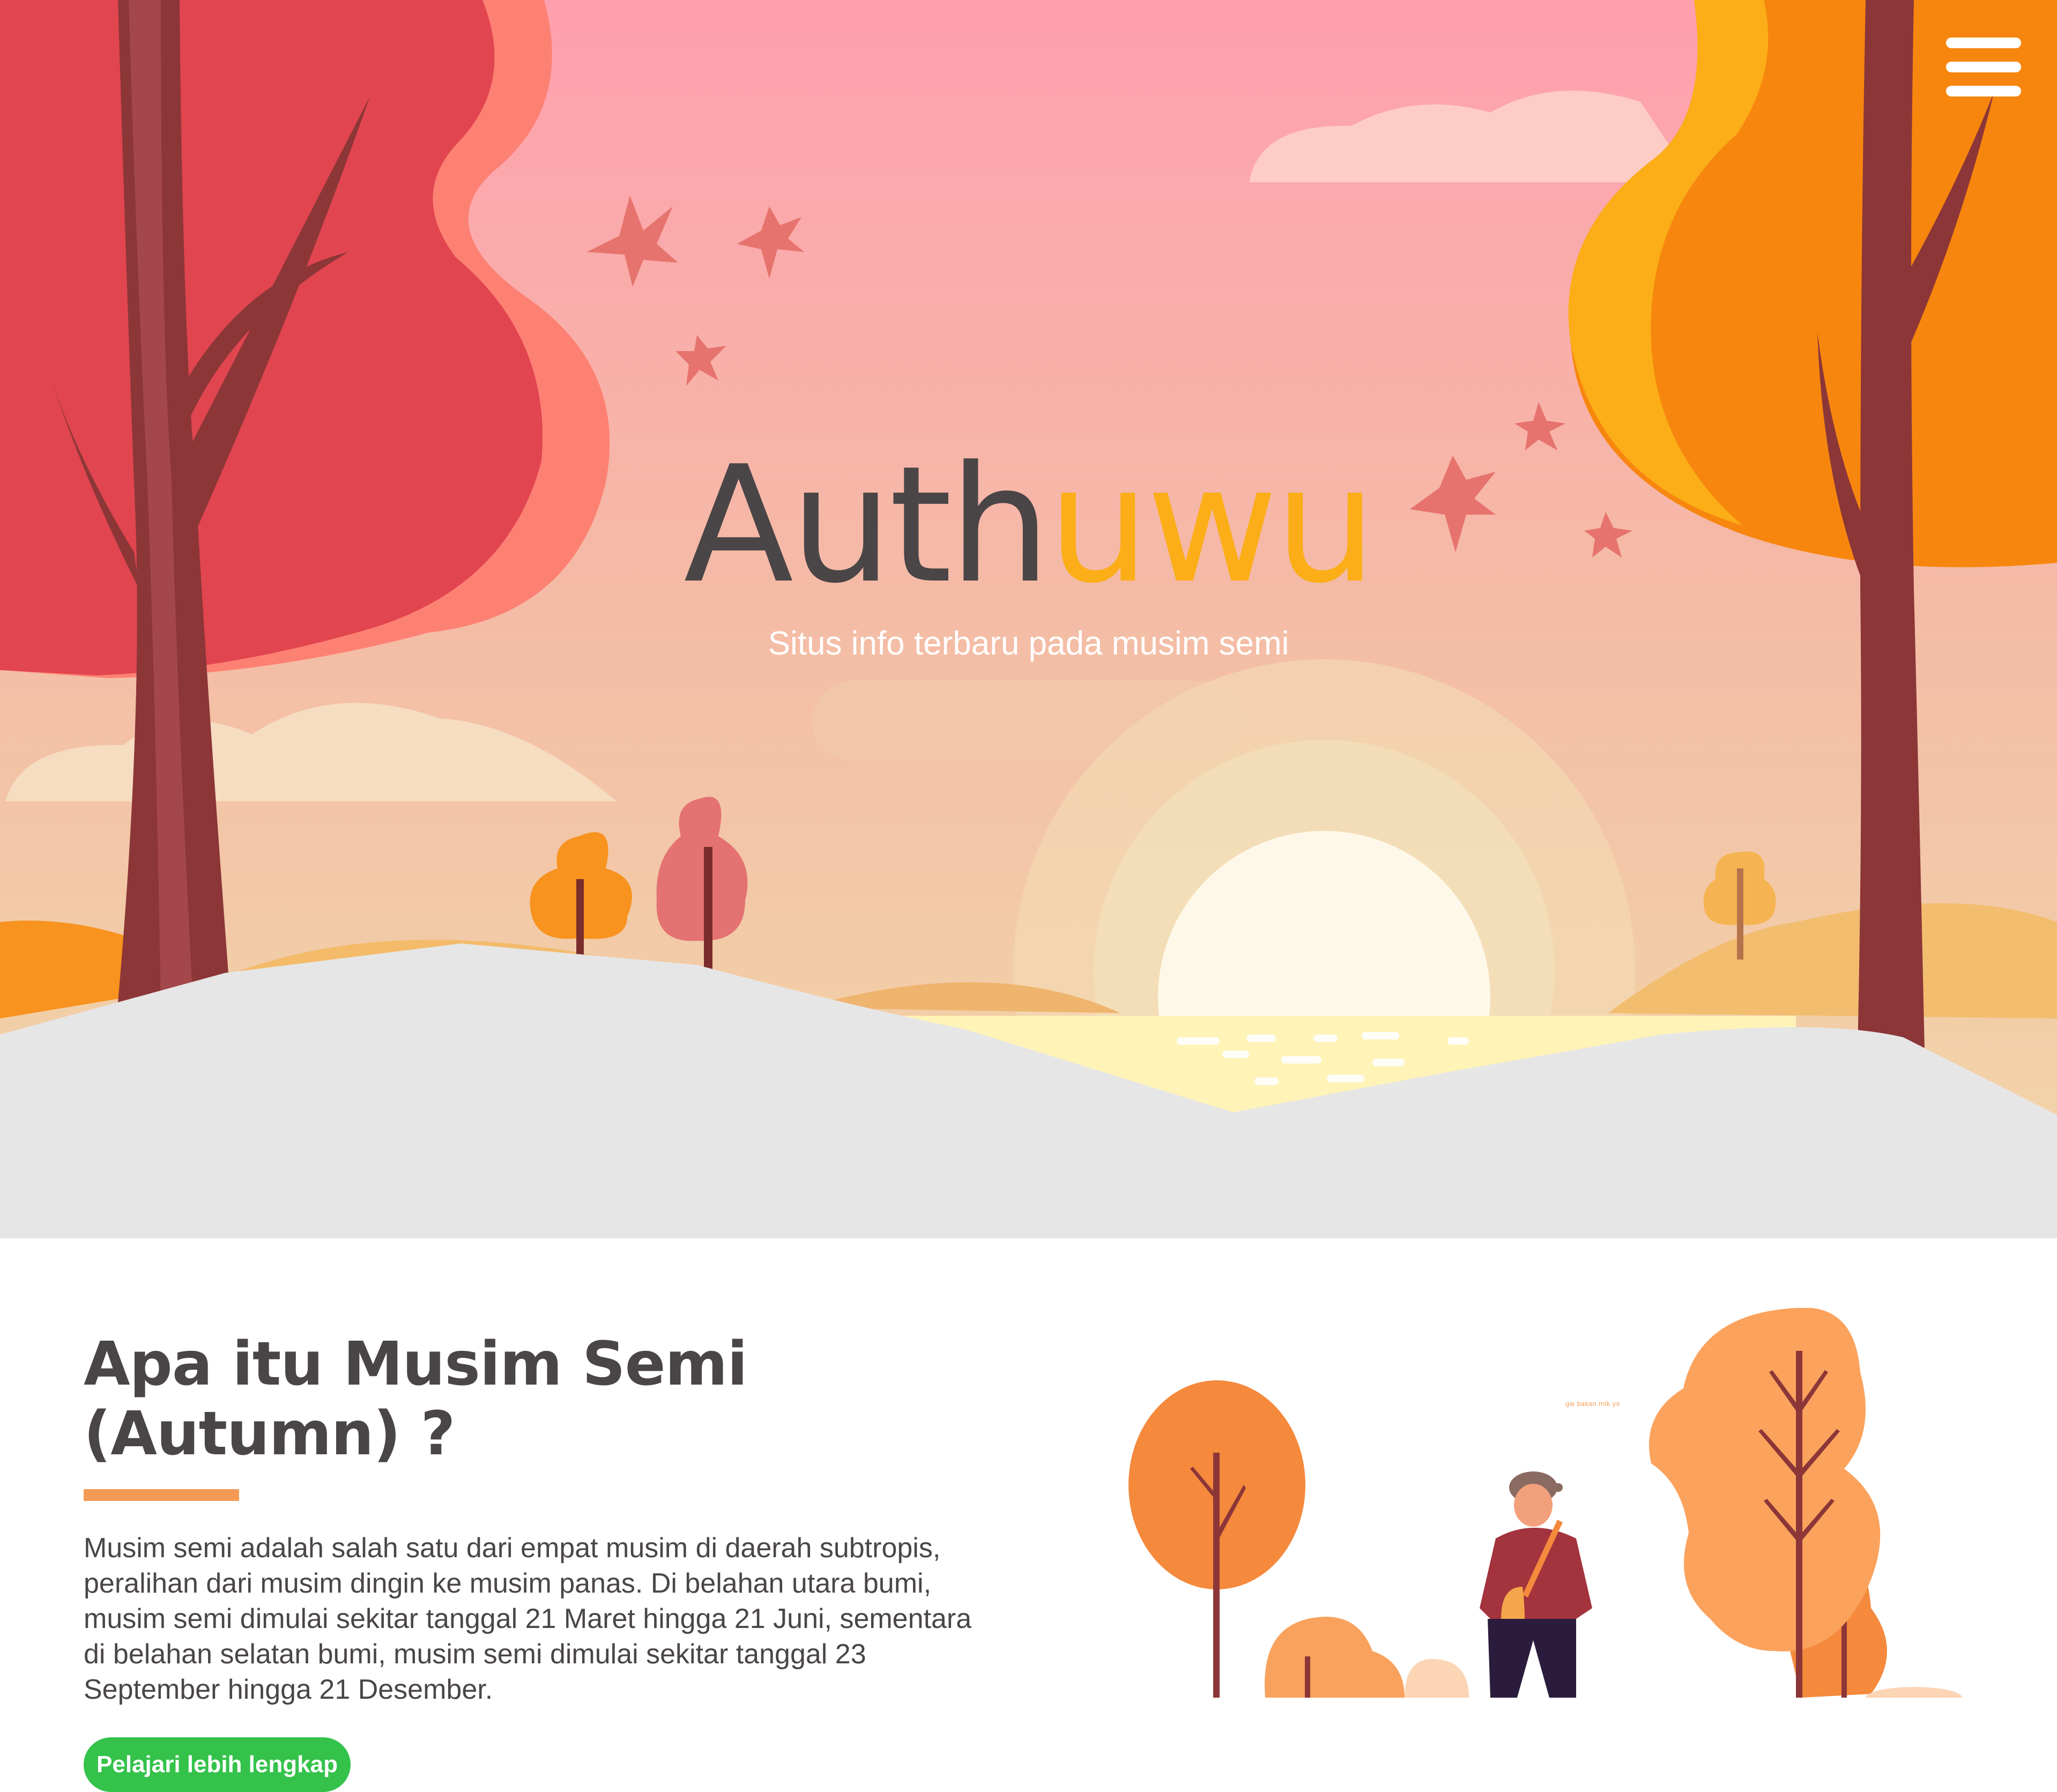 The width and height of the screenshot is (2057, 1792). What do you see at coordinates (217, 1764) in the screenshot?
I see `learn-more-button: Pelajari lebih lengkap` at bounding box center [217, 1764].